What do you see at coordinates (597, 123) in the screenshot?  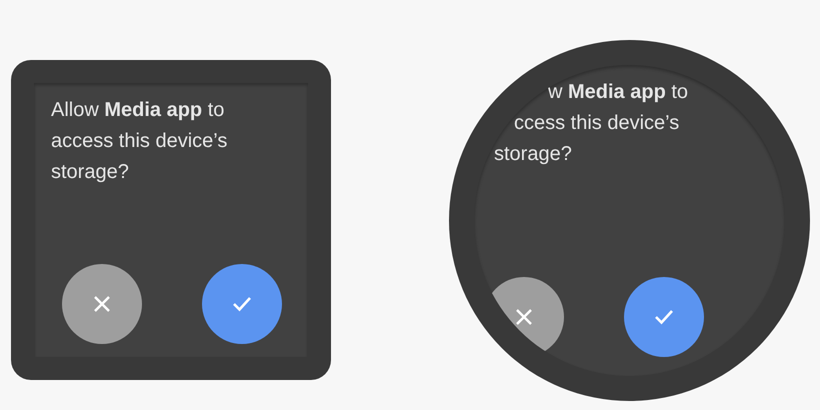 I see `message-text: ccess this device’s` at bounding box center [597, 123].